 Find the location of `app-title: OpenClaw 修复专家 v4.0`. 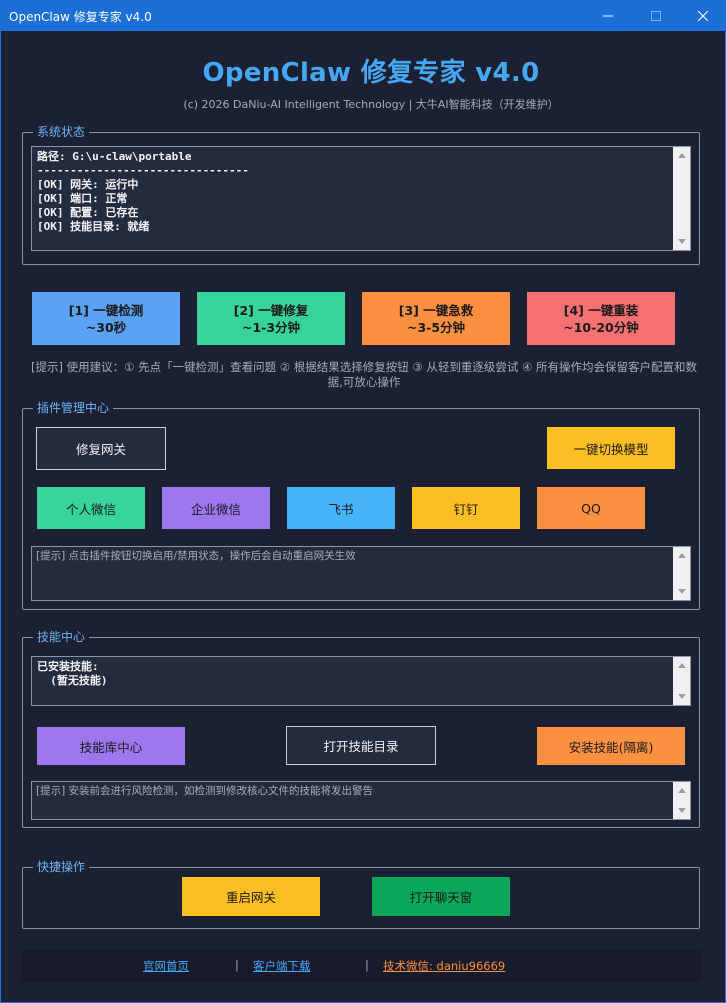

app-title: OpenClaw 修复专家 v4.0 is located at coordinates (371, 73).